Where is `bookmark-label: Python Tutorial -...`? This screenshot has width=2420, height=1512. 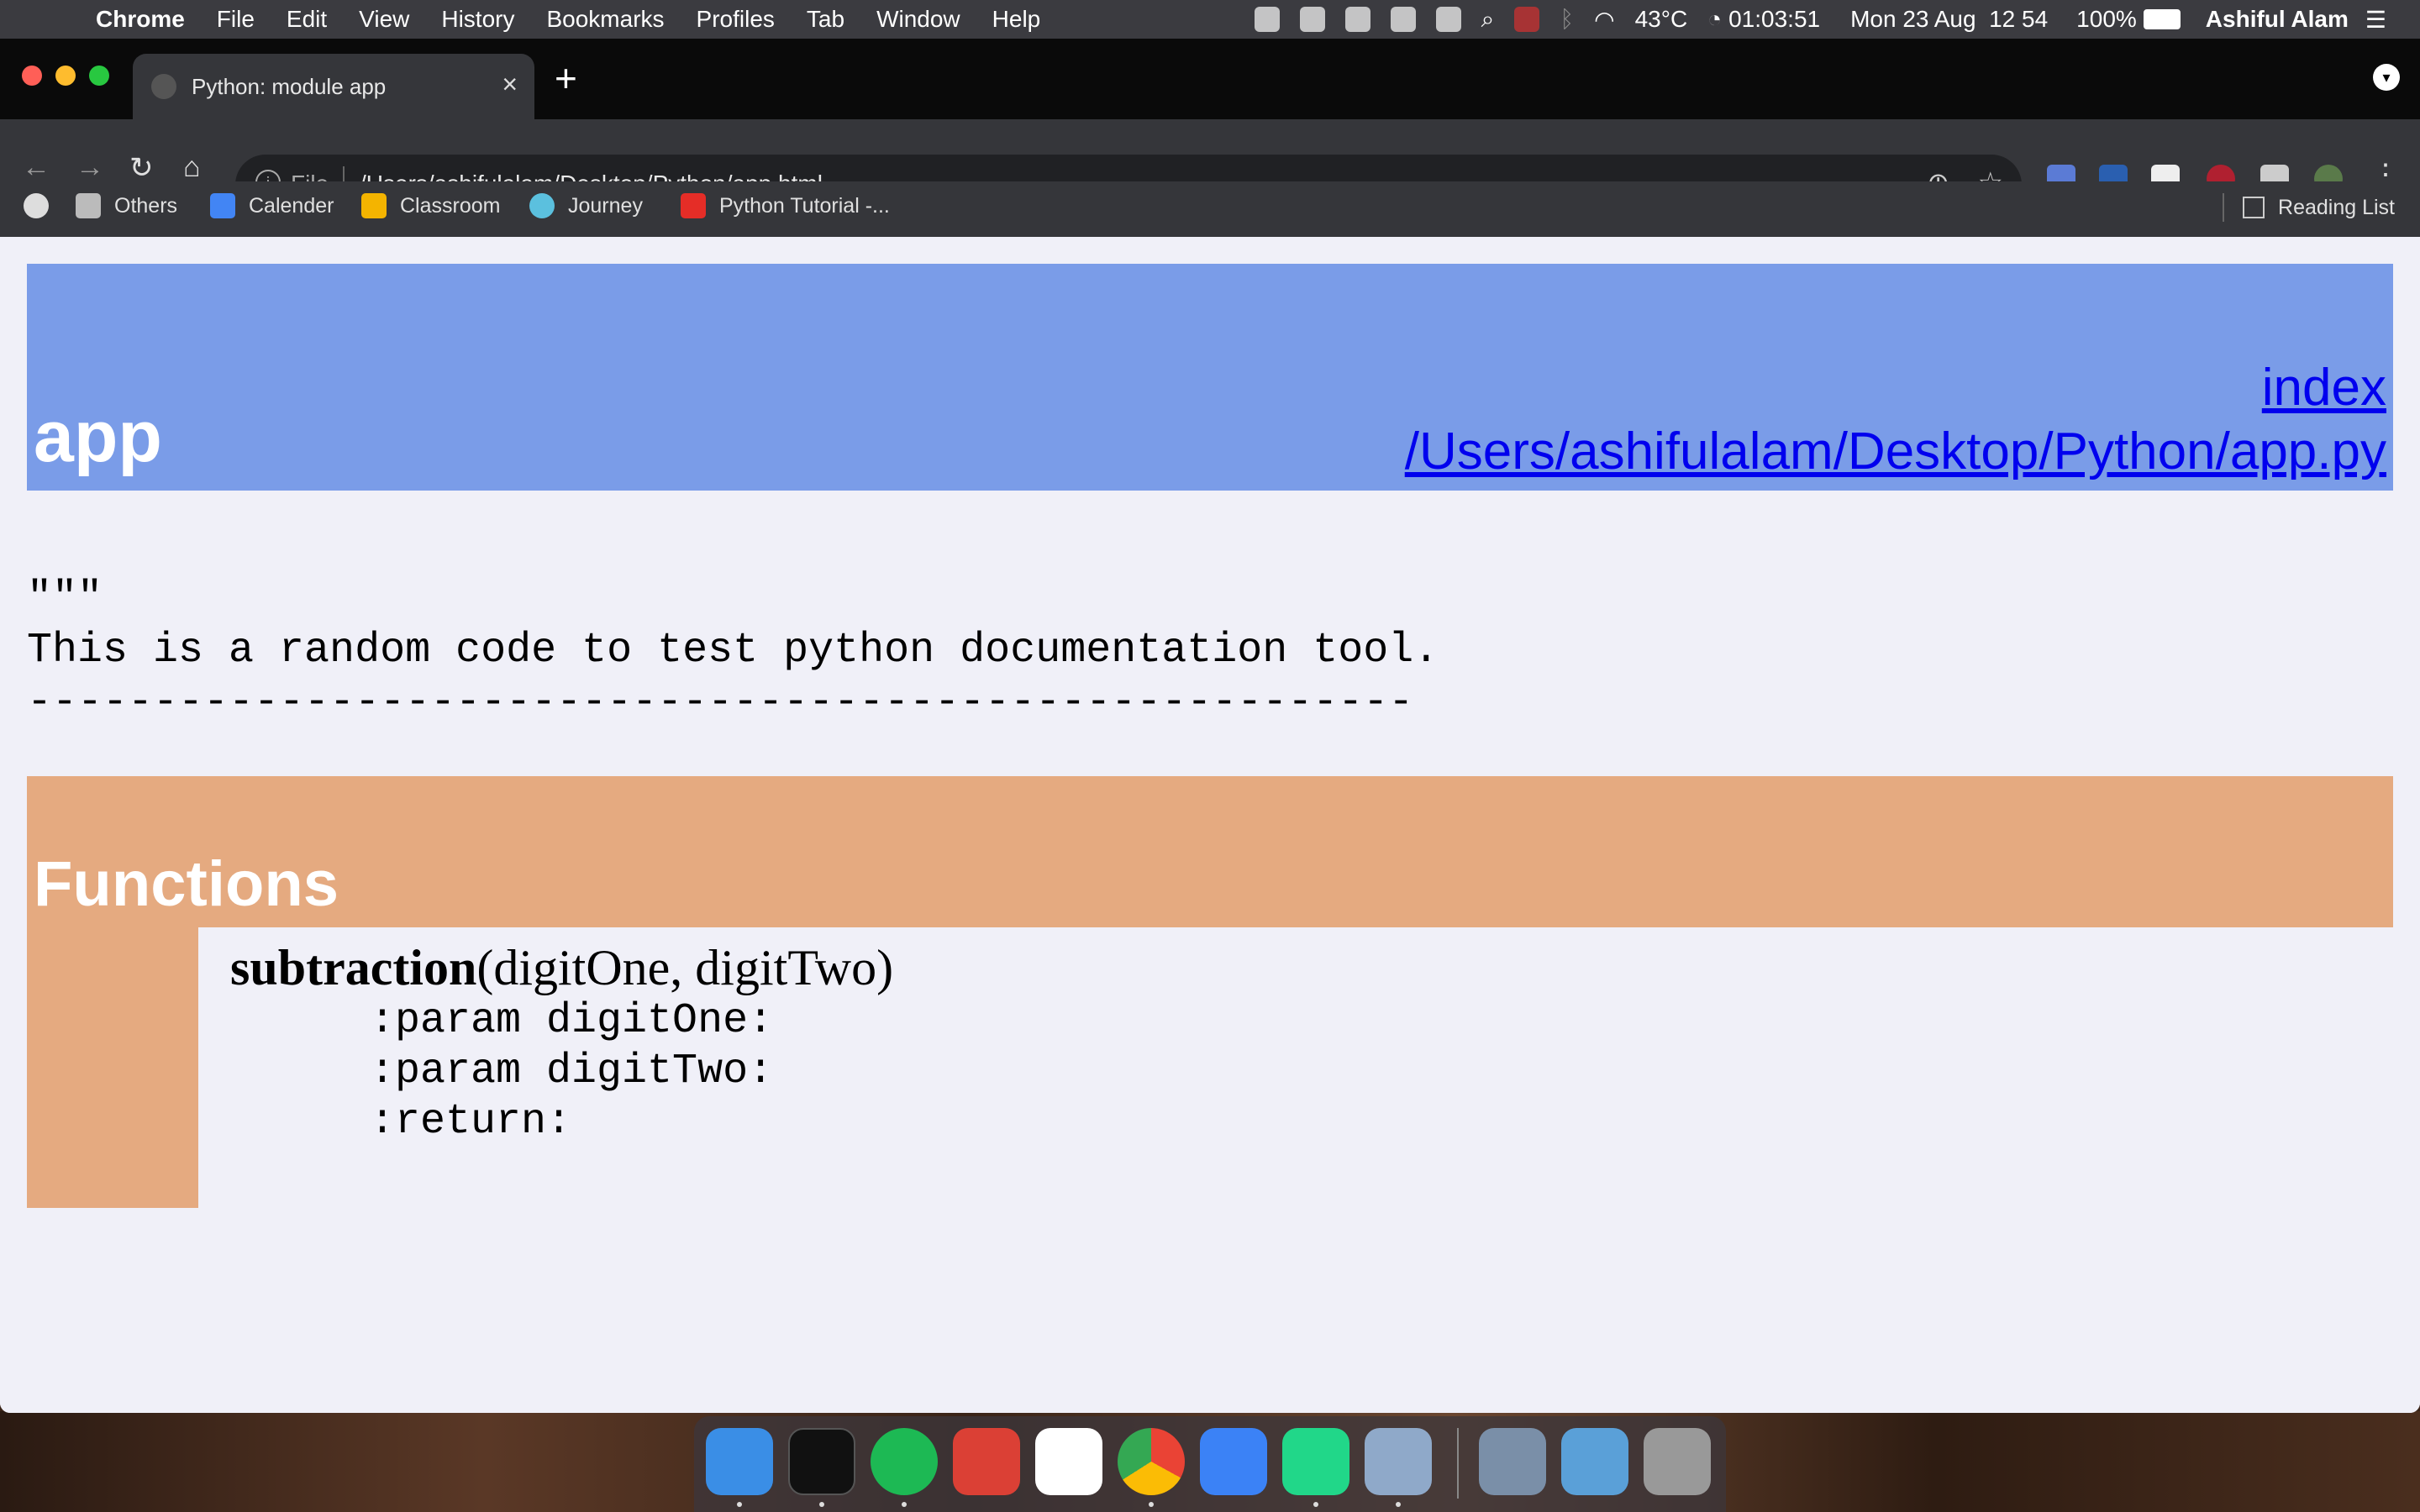
bookmark-label: Python Tutorial -... is located at coordinates (804, 205).